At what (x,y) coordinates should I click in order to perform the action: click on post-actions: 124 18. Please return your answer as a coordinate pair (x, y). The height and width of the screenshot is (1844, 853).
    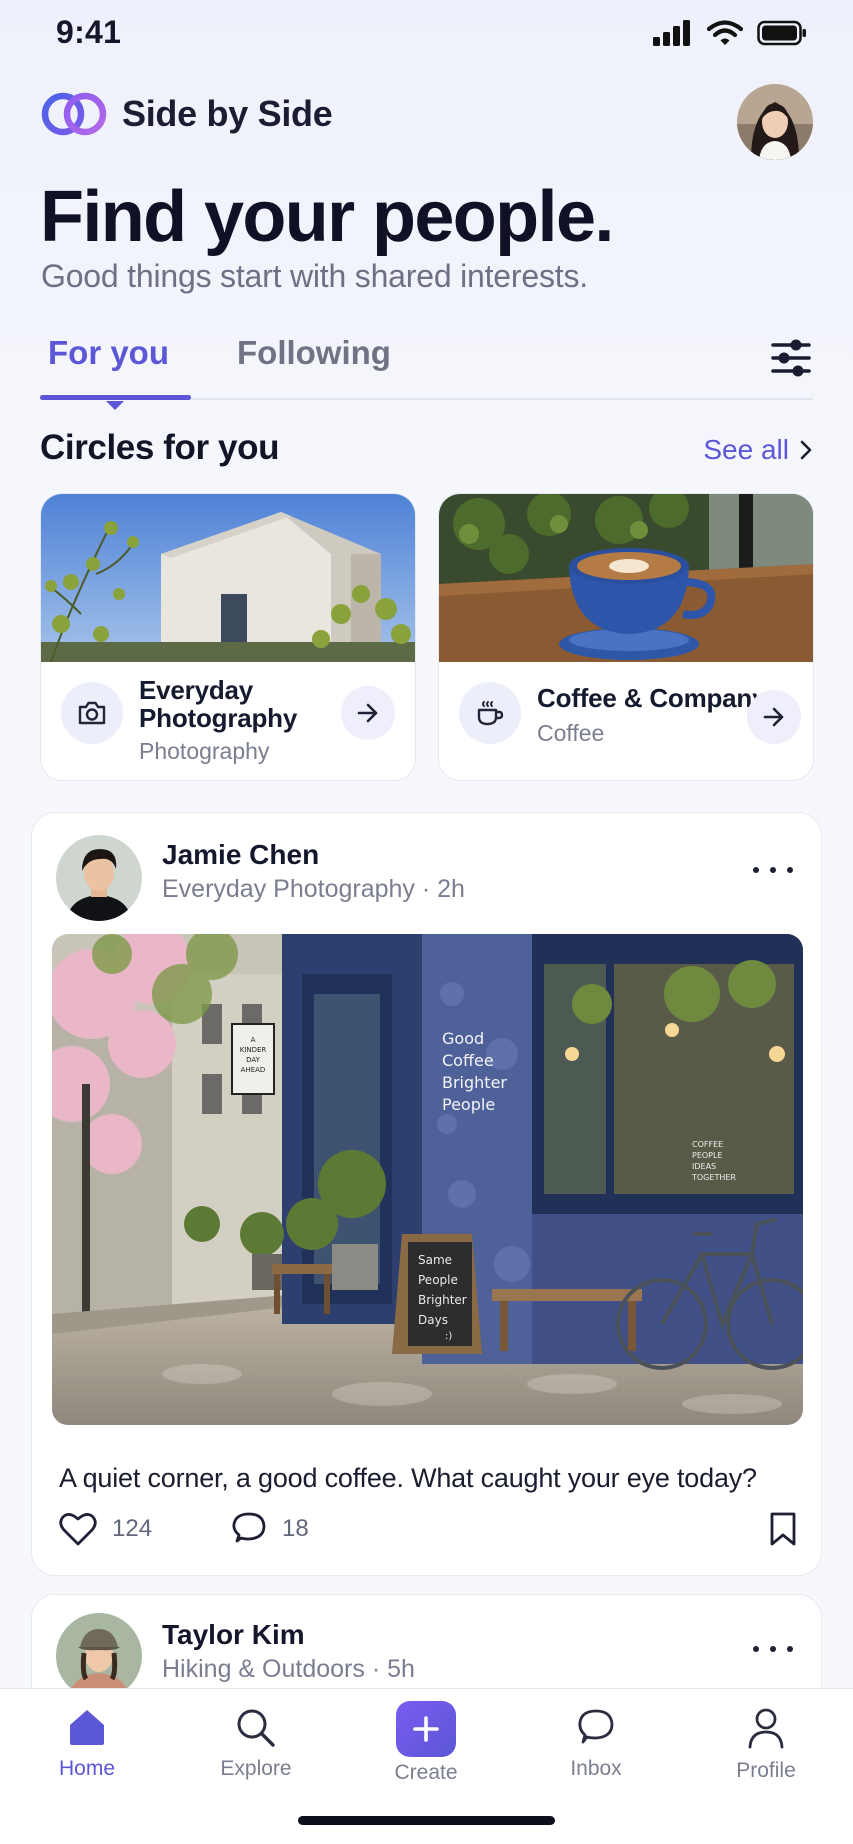
    Looking at the image, I should click on (428, 1533).